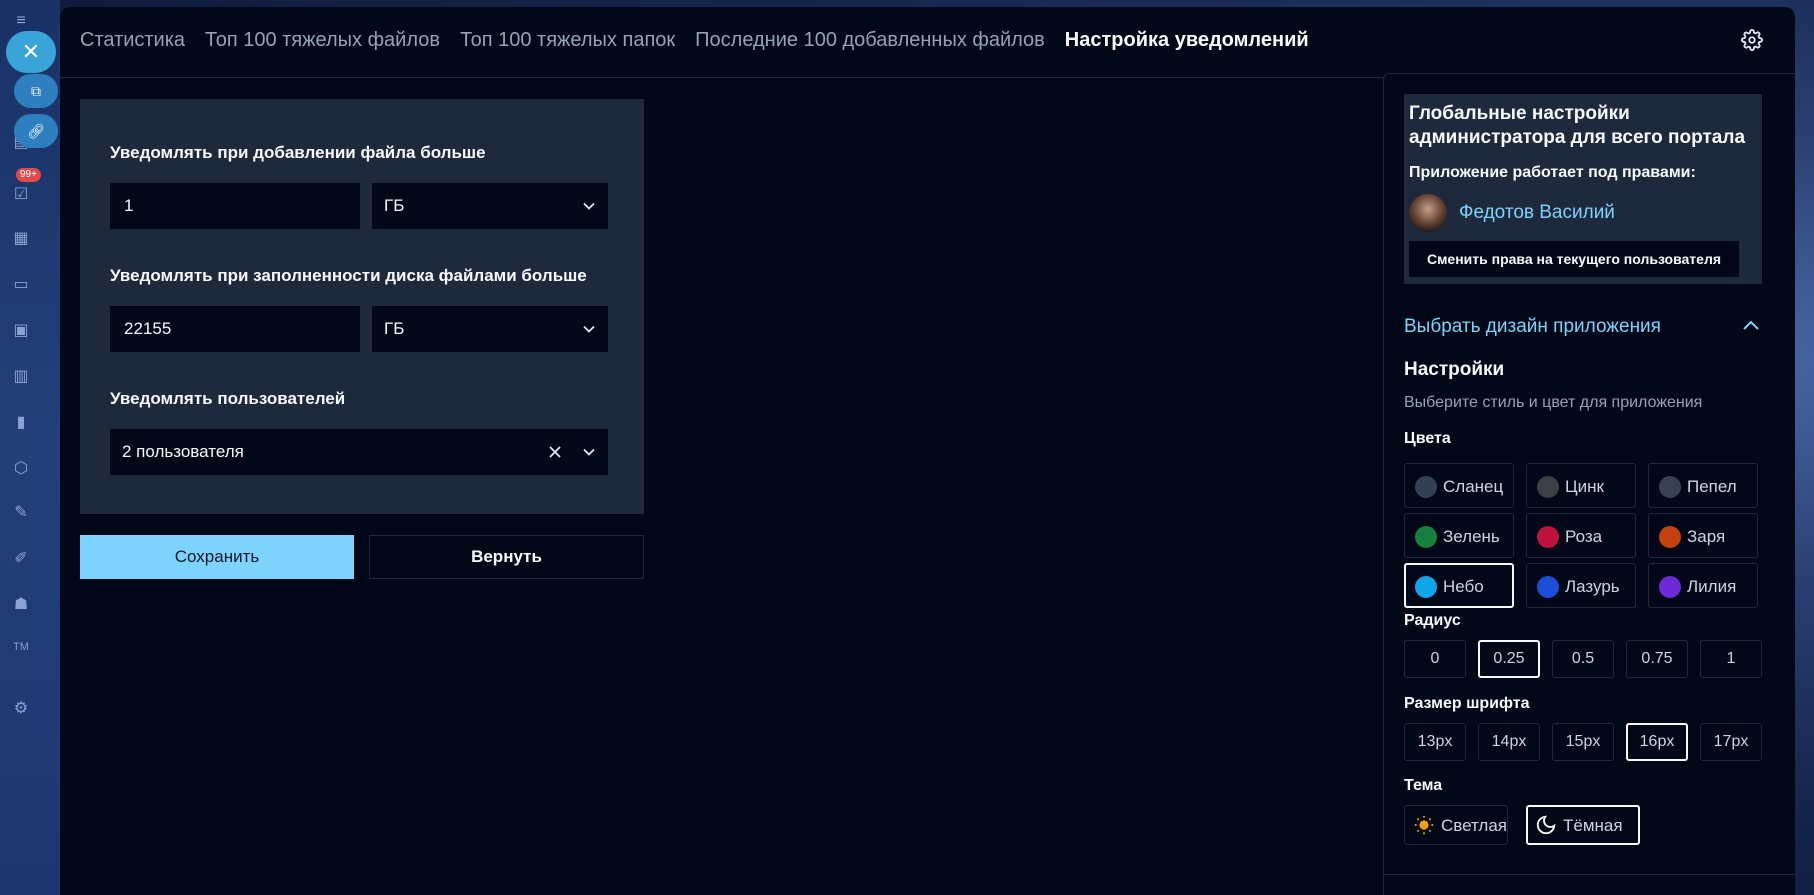 The image size is (1814, 895). I want to click on clear-icon, so click(555, 444).